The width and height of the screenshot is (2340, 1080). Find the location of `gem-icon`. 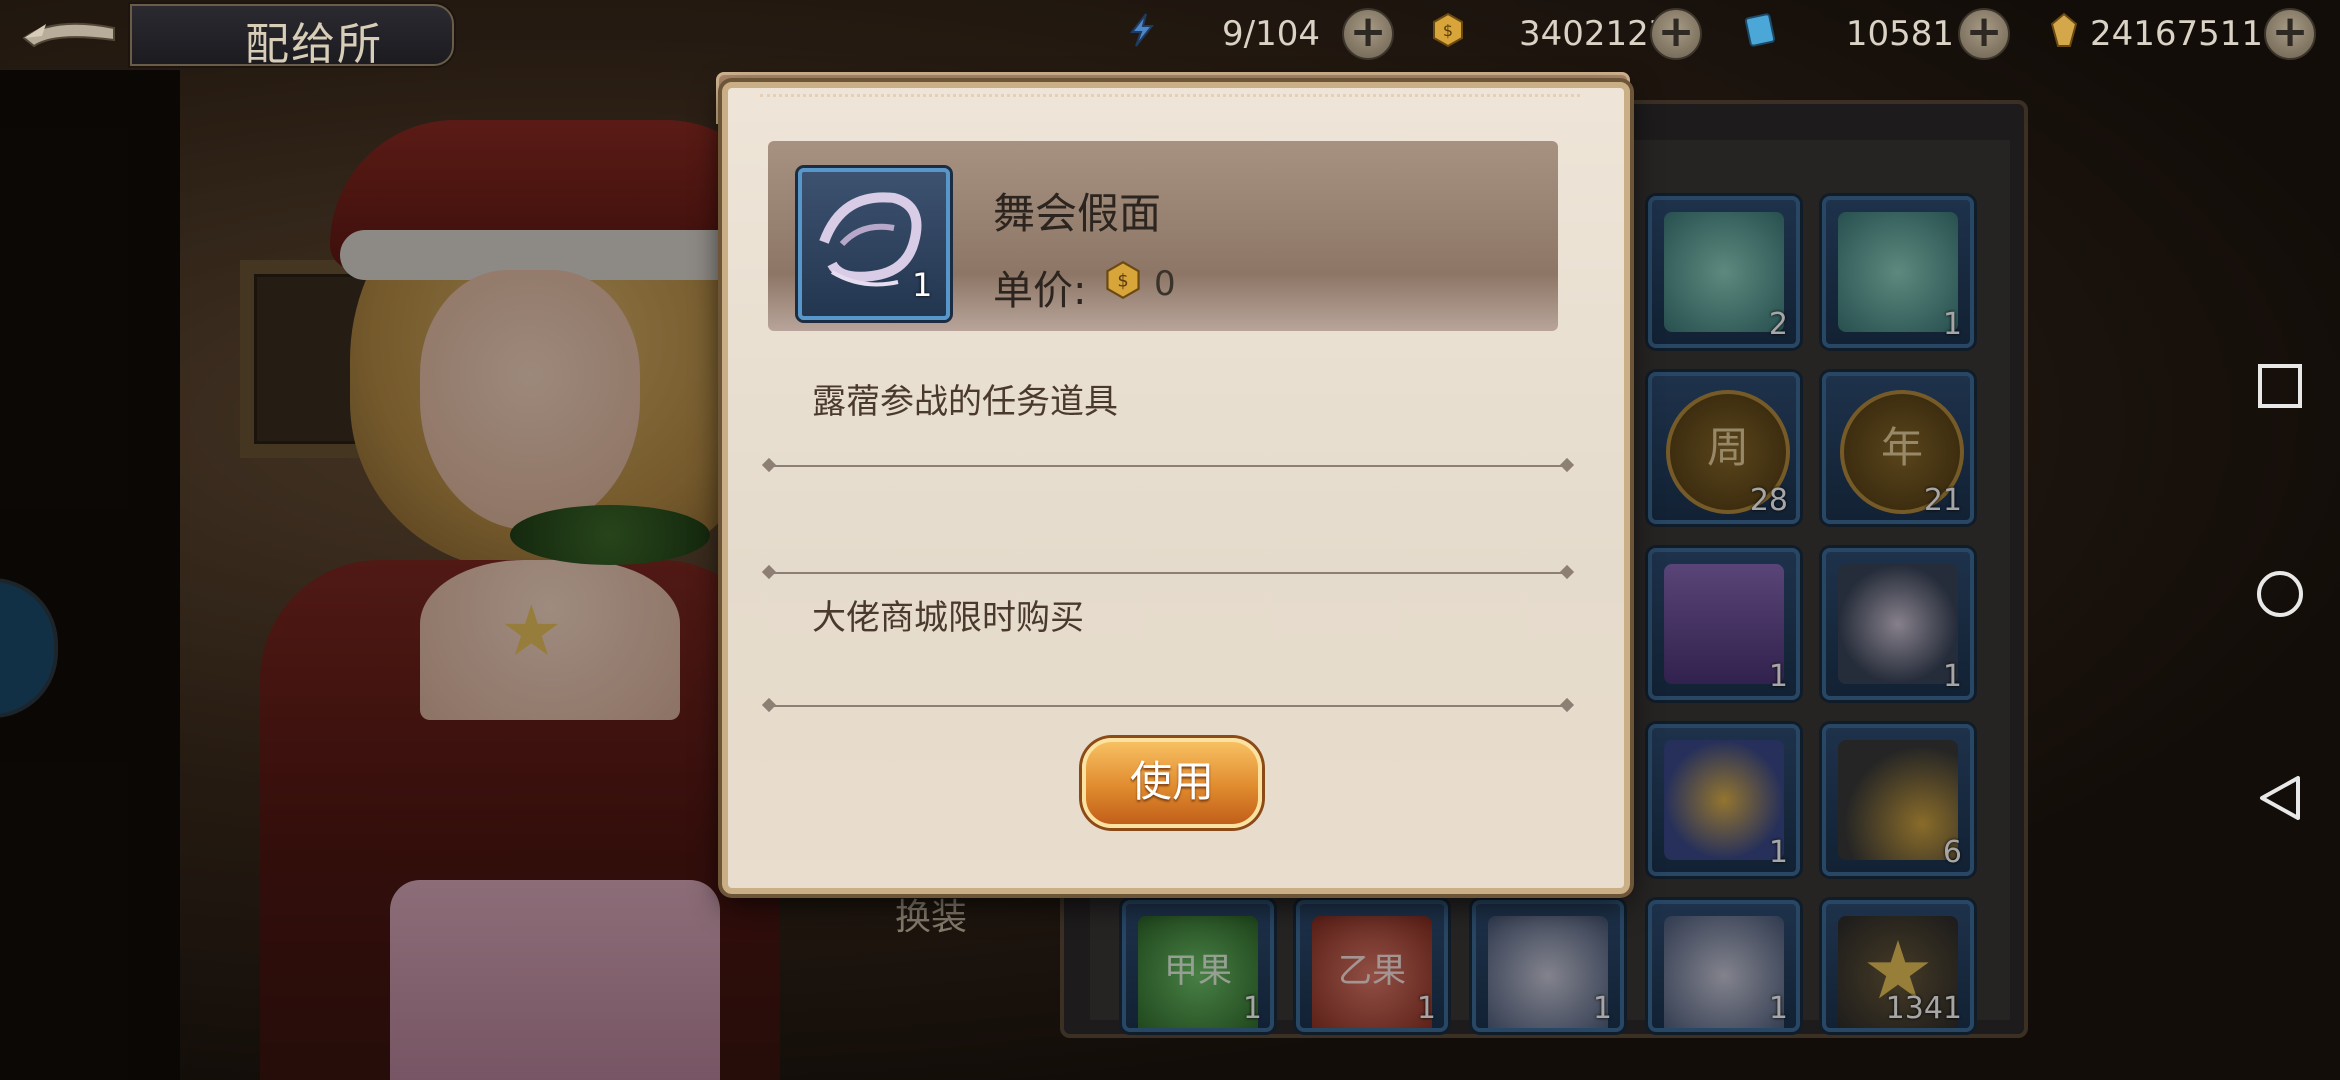

gem-icon is located at coordinates (2064, 29).